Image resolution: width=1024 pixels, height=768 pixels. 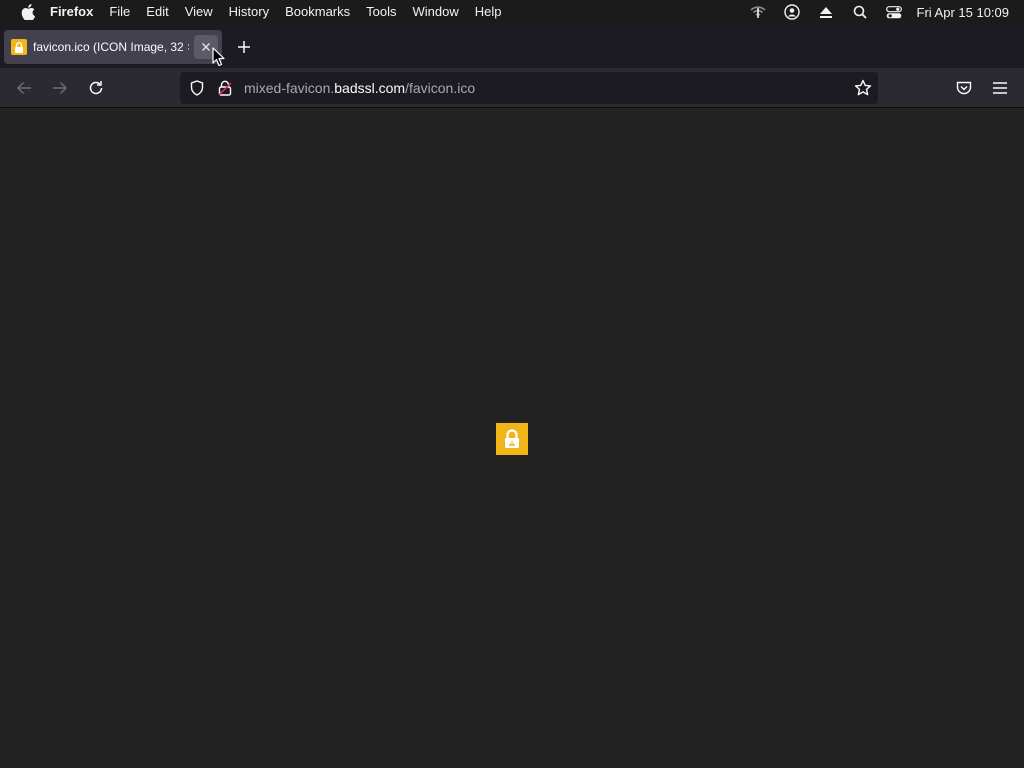 I want to click on back-button, so click(x=24, y=88).